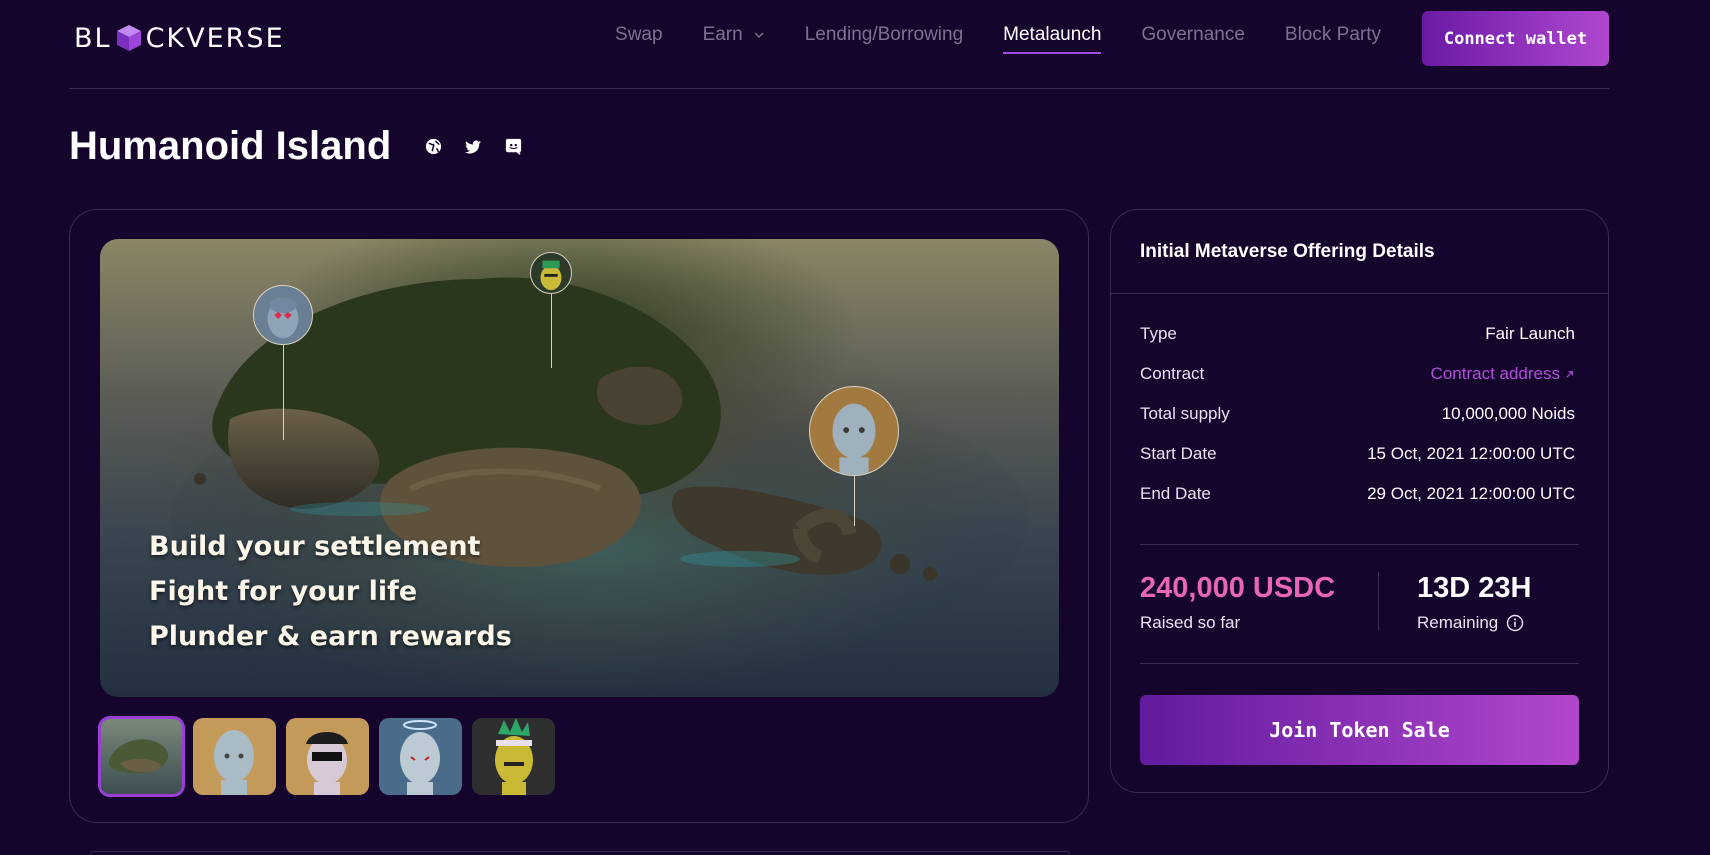 The height and width of the screenshot is (855, 1710). Describe the element at coordinates (884, 34) in the screenshot. I see `nav-label: Lending/Borrowing` at that location.